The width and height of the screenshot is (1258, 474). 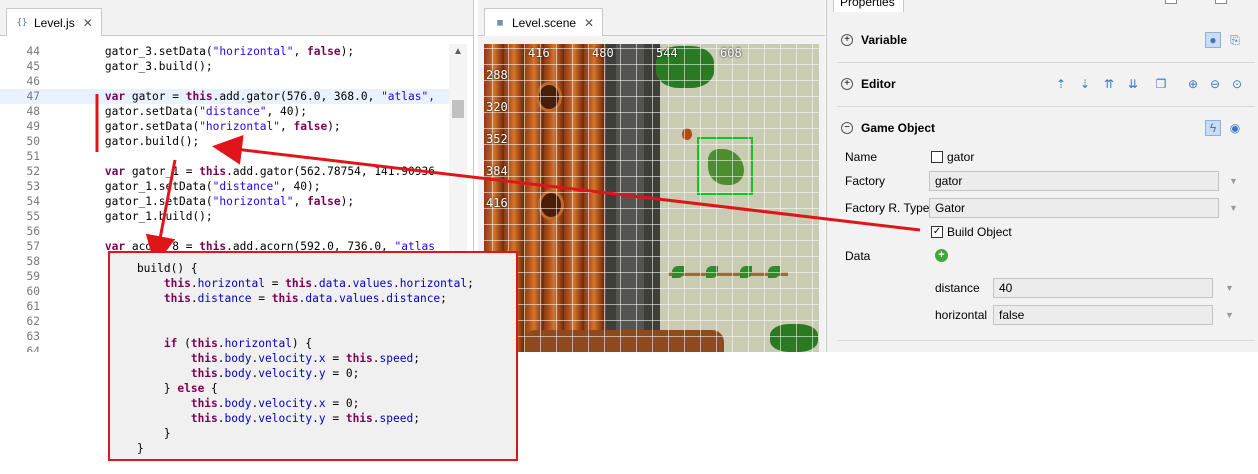 I want to click on factory-field: gator, so click(x=1074, y=181).